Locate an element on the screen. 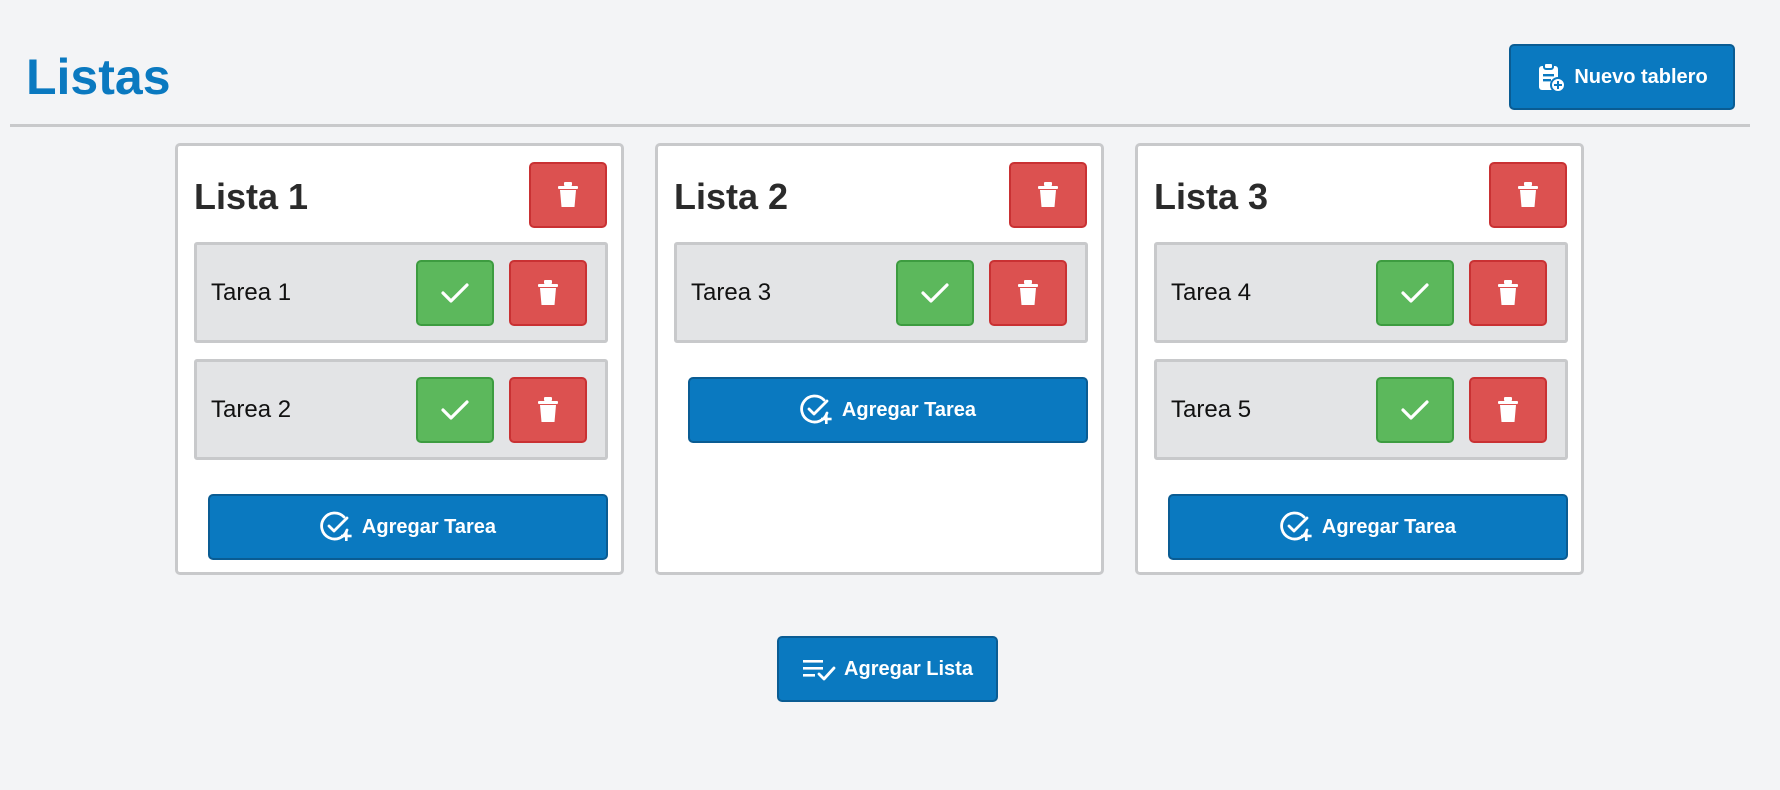  list-card: Lista 1 Tarea 1 Tarea 2 Agregar Tarea is located at coordinates (399, 359).